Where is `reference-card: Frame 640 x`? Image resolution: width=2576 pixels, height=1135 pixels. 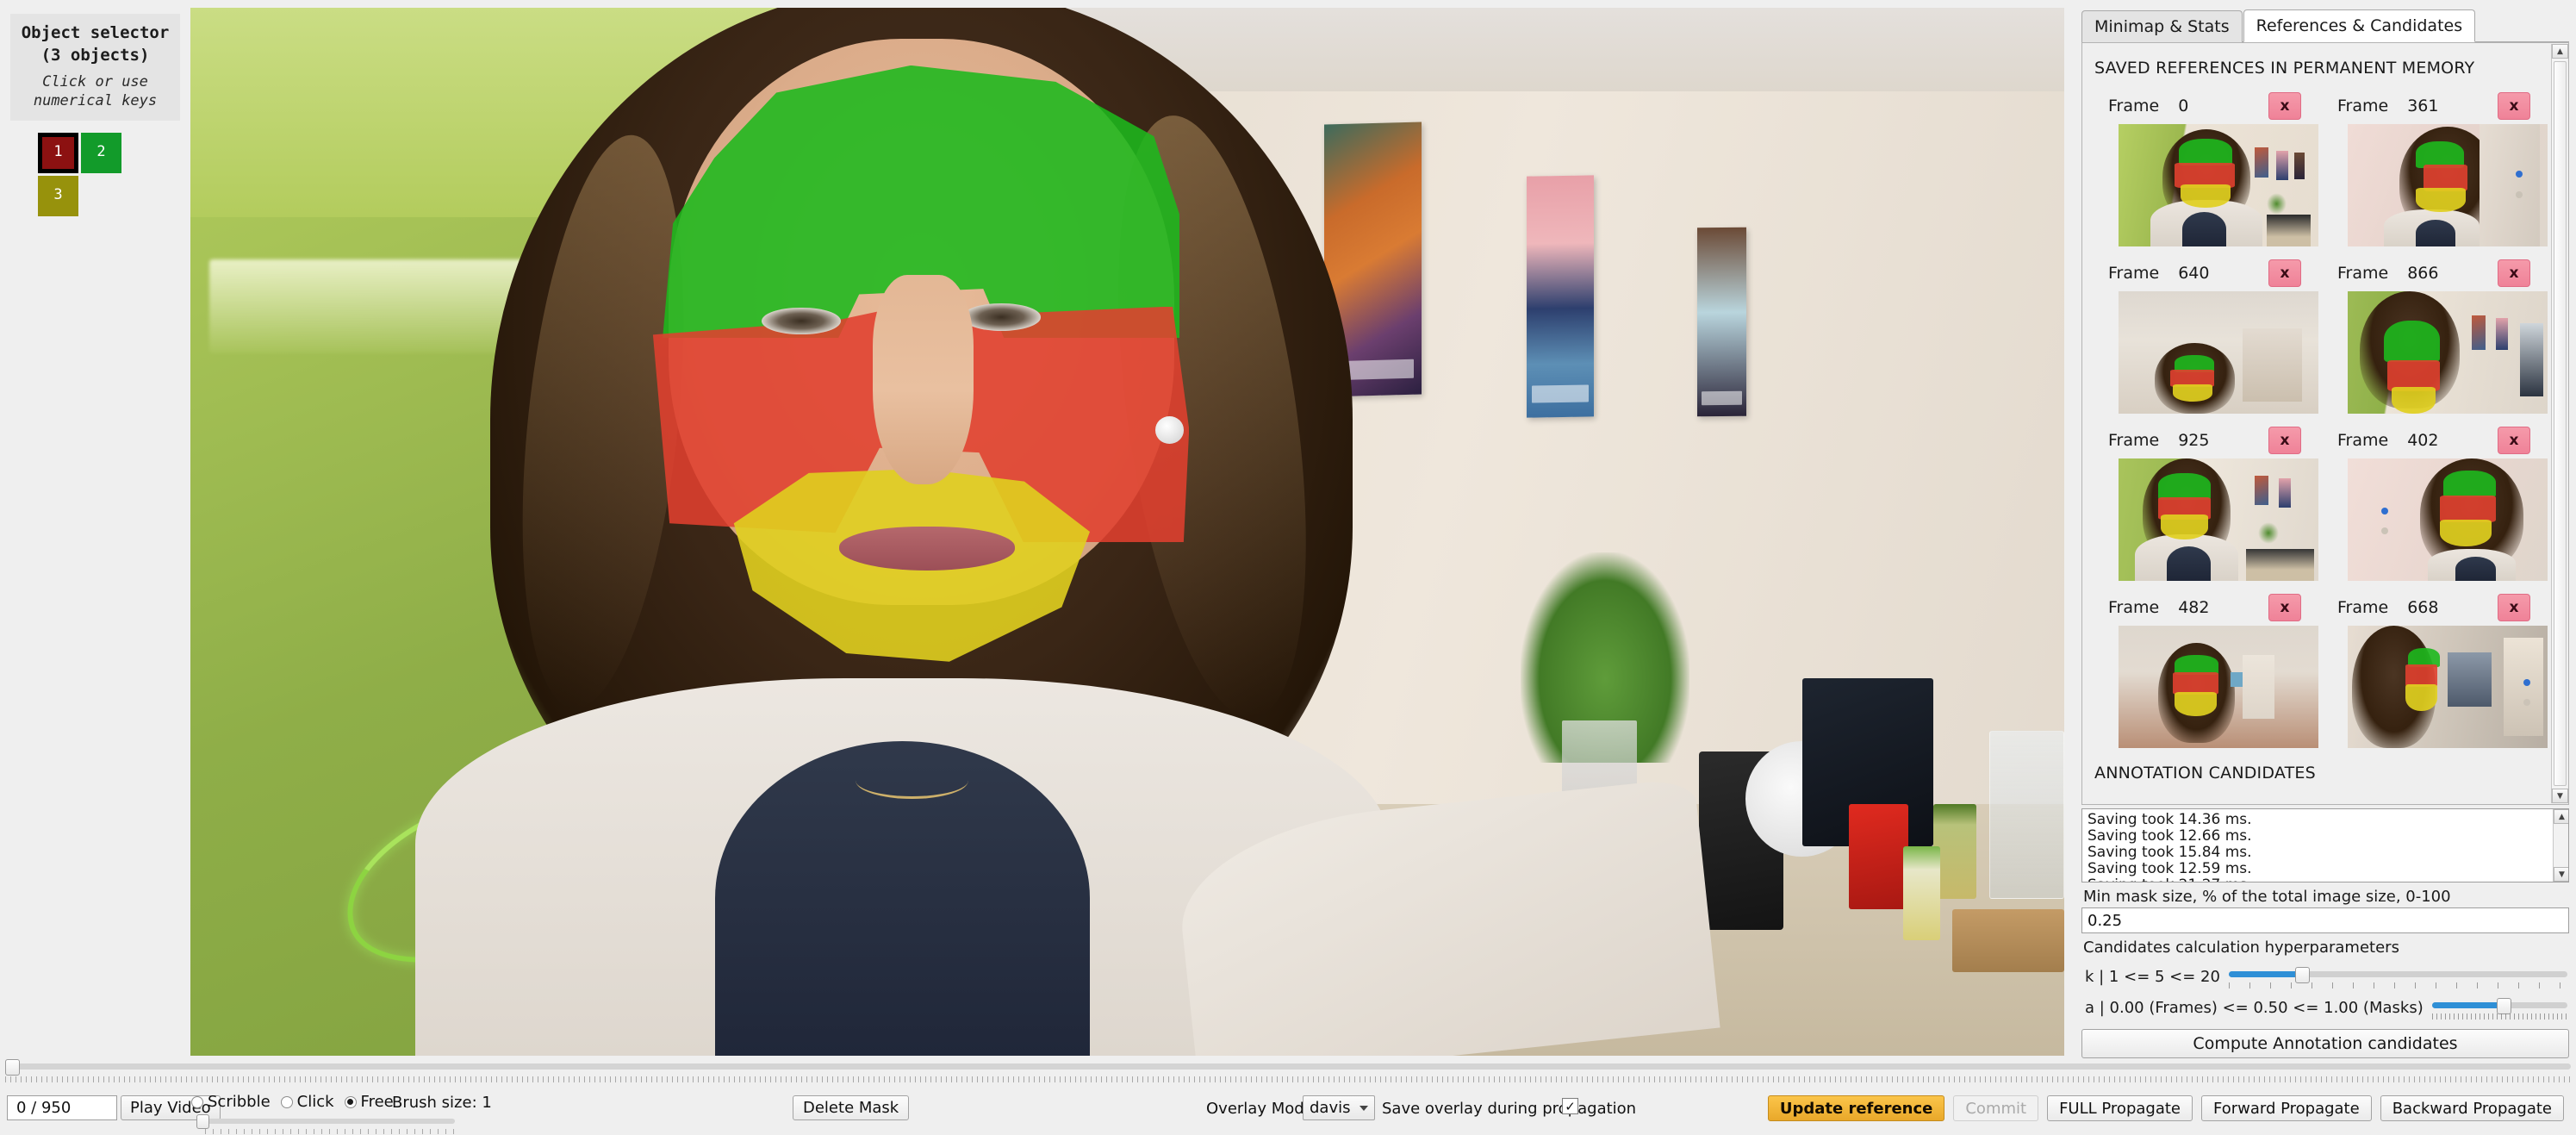 reference-card: Frame 640 x is located at coordinates (2207, 336).